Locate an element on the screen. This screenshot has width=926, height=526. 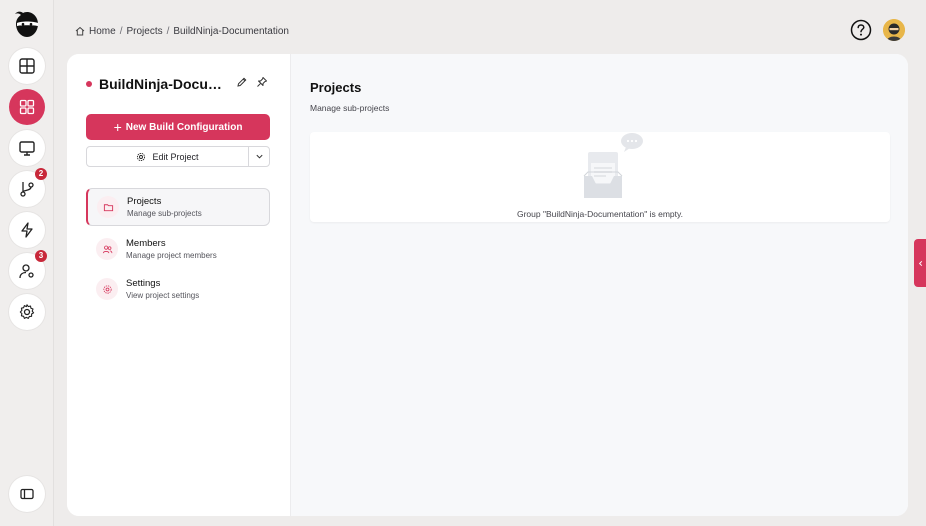
rail-vcs-button: 2 is located at coordinates (28, 187).